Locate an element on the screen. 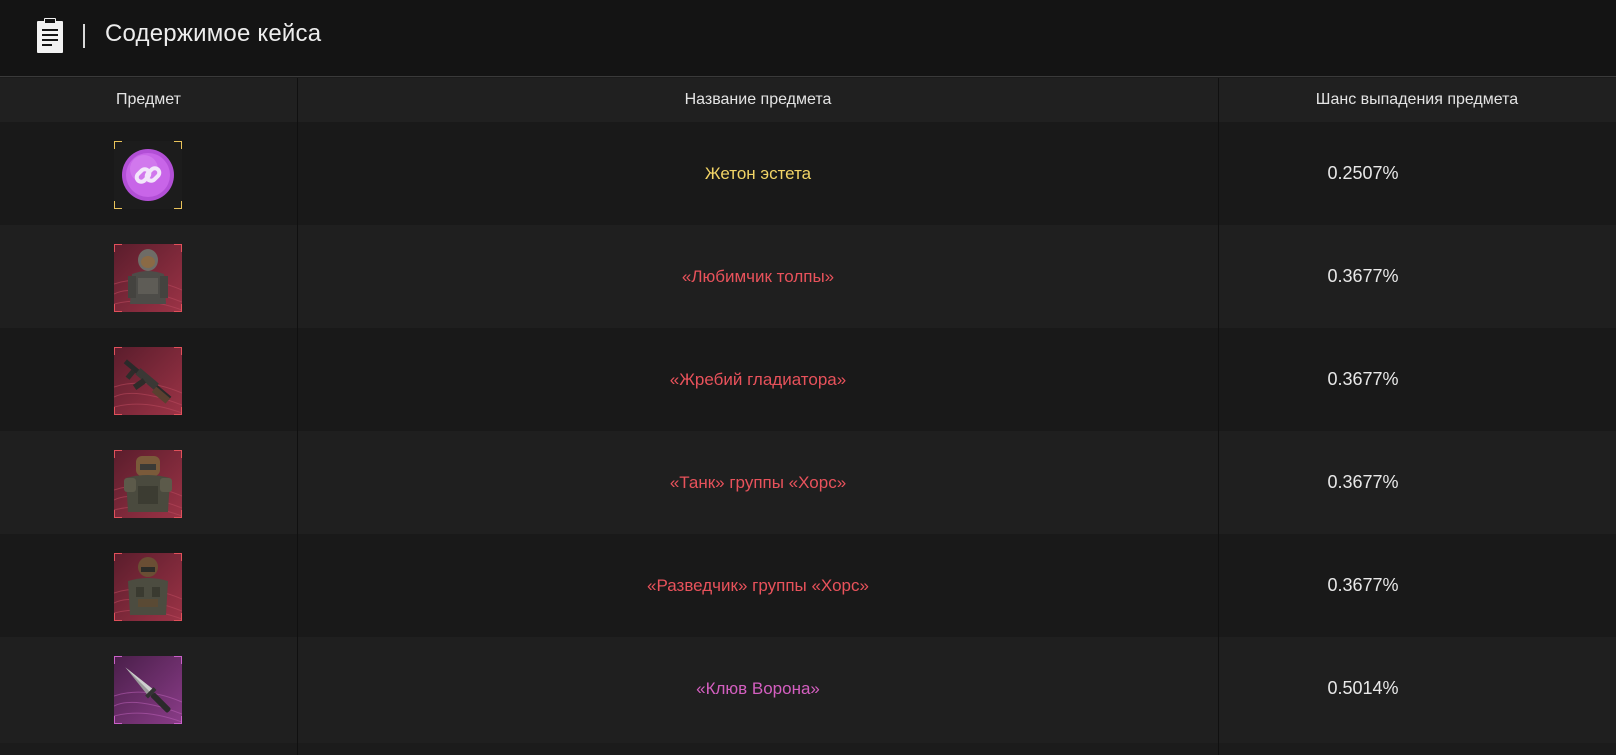 This screenshot has height=755, width=1616. item-name: «Танк» группы «Хорс» is located at coordinates (758, 482).